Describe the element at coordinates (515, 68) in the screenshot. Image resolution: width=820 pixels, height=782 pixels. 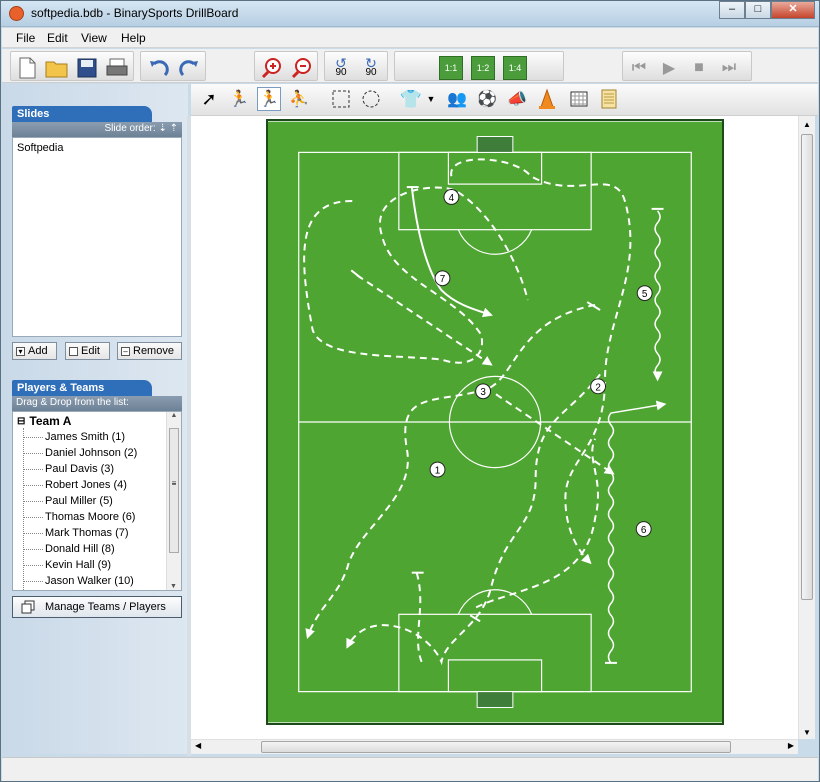
I see `layout-1-4-button: 1:4` at that location.